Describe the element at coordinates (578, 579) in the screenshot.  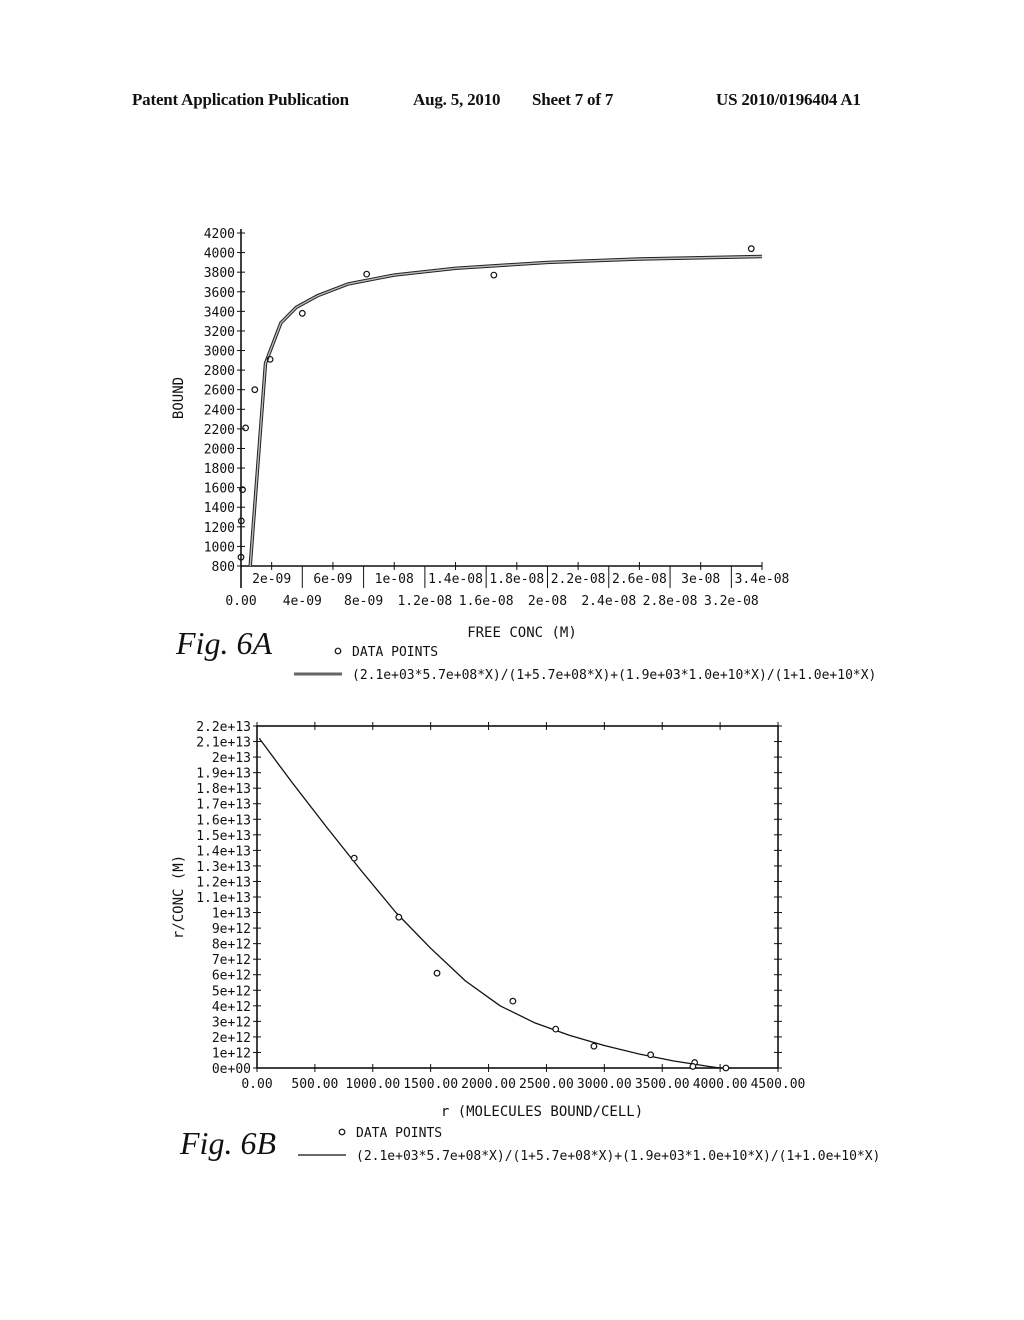
I see `x-tick-label-upper: 2.2e-08` at that location.